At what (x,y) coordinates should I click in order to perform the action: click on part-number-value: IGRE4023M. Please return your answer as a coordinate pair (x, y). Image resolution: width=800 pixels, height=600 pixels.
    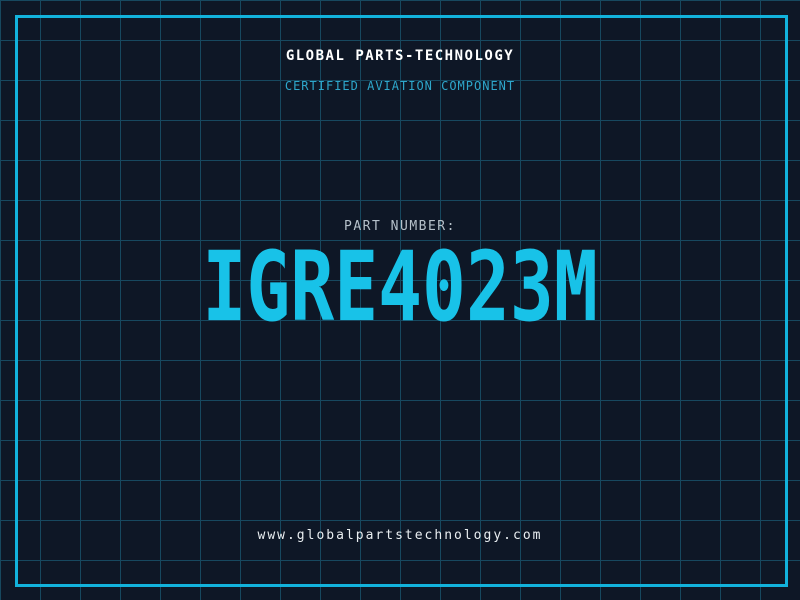
    Looking at the image, I should click on (400, 287).